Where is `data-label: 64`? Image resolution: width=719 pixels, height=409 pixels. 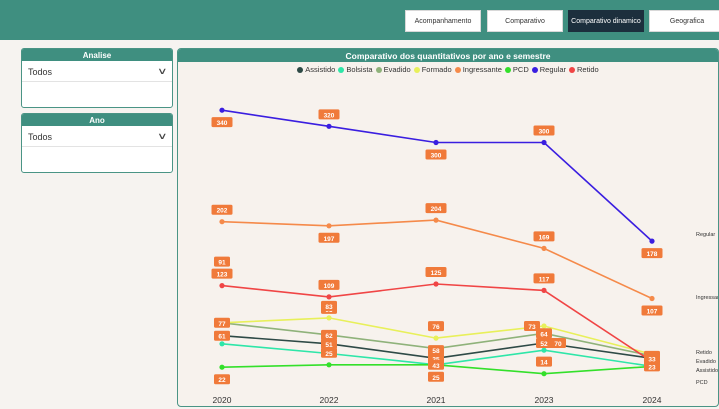 data-label: 64 is located at coordinates (544, 333).